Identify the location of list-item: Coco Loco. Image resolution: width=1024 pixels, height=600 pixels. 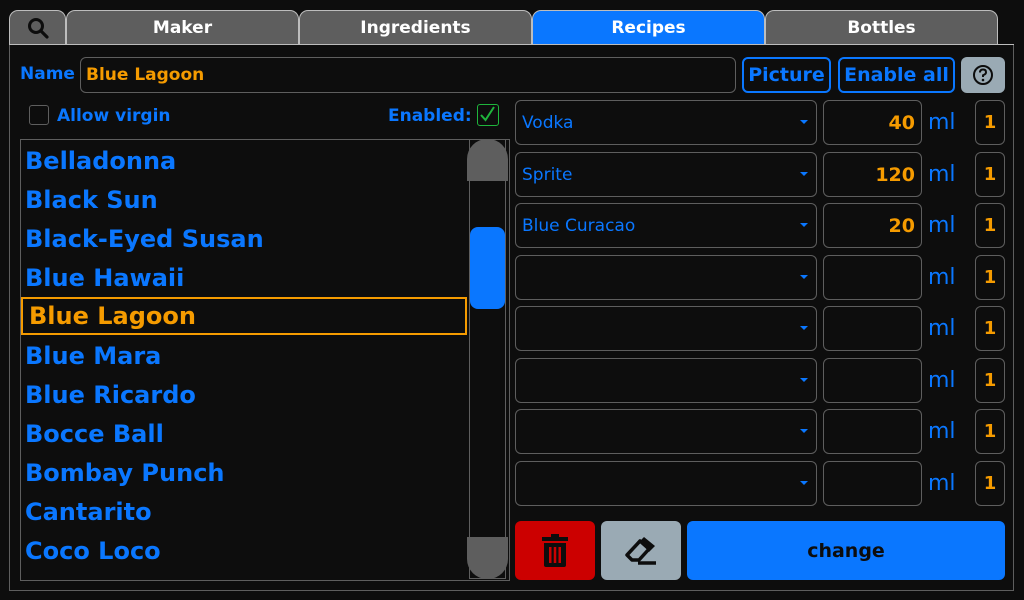
(93, 551).